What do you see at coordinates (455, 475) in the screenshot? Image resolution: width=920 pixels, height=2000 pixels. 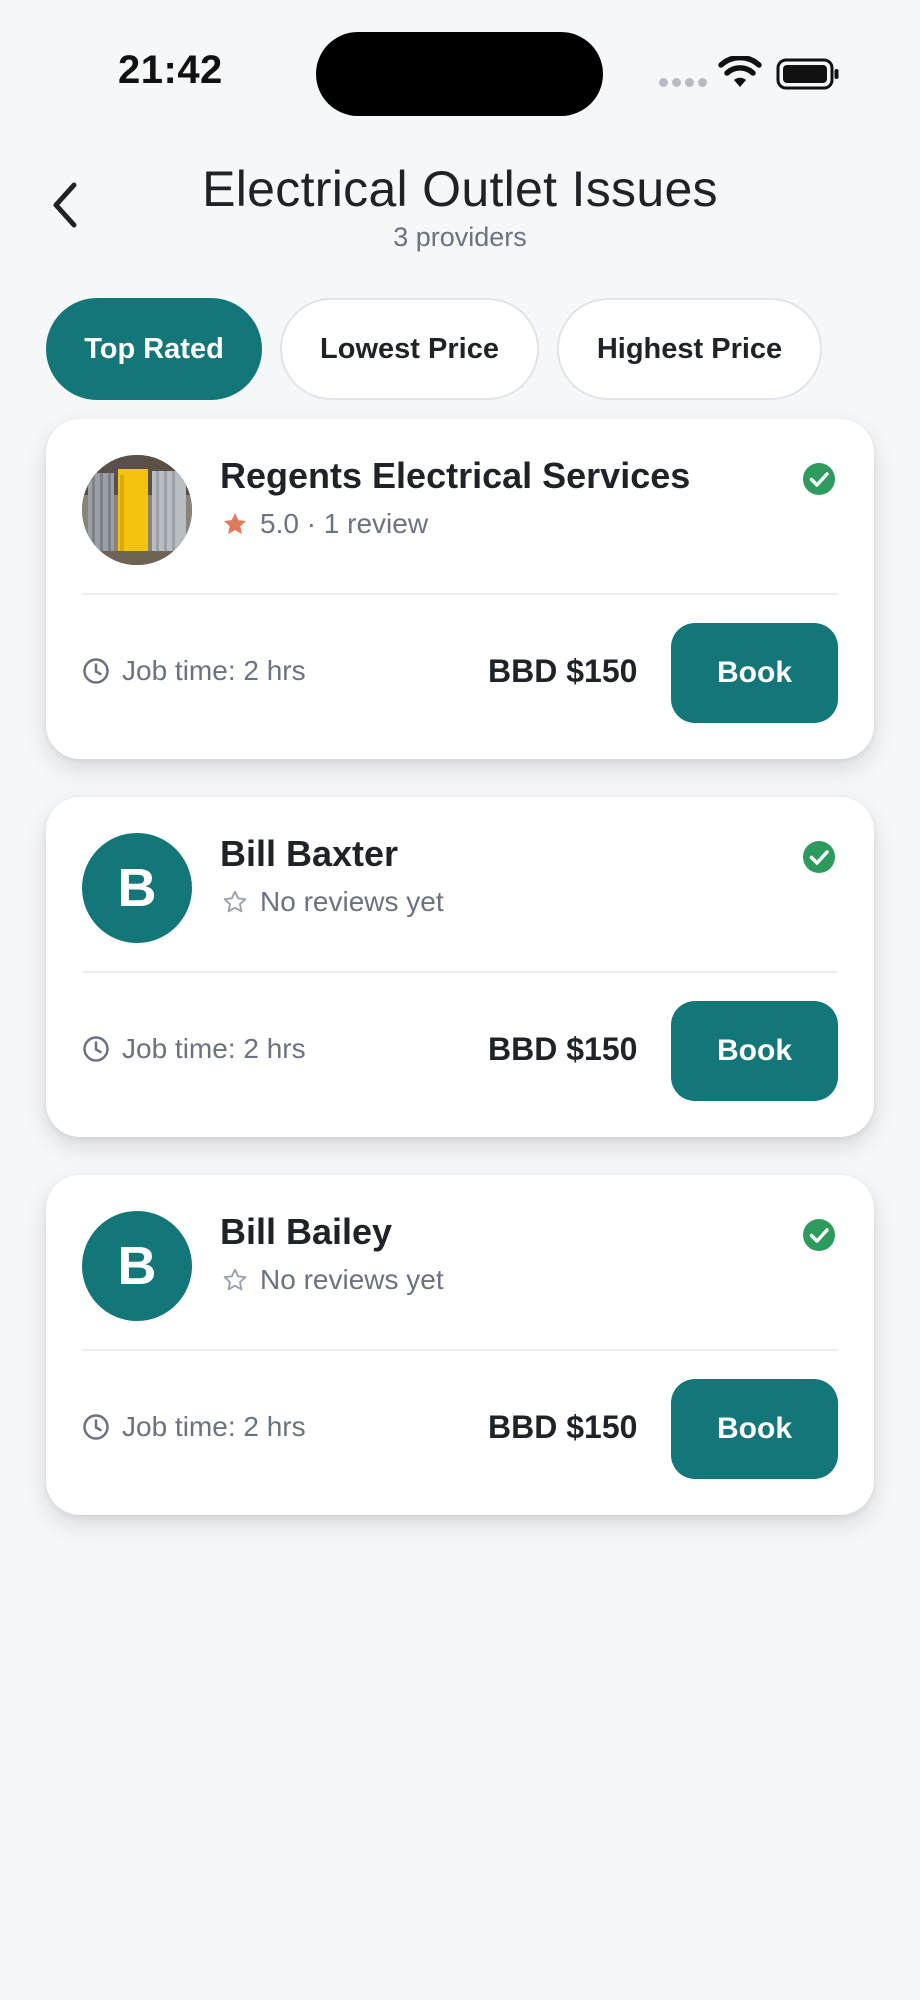 I see `provider-name: Regents Electrical Services` at bounding box center [455, 475].